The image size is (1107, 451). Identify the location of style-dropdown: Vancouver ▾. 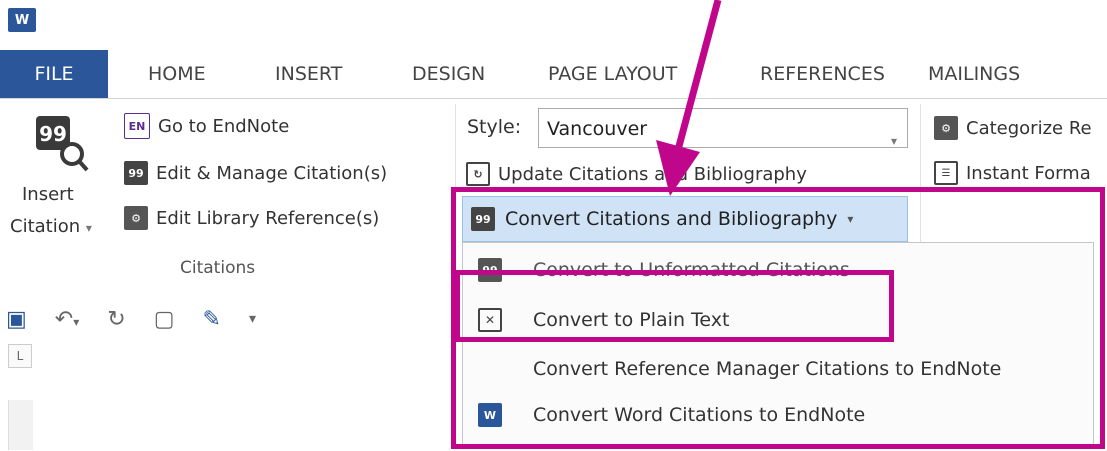
(723, 128).